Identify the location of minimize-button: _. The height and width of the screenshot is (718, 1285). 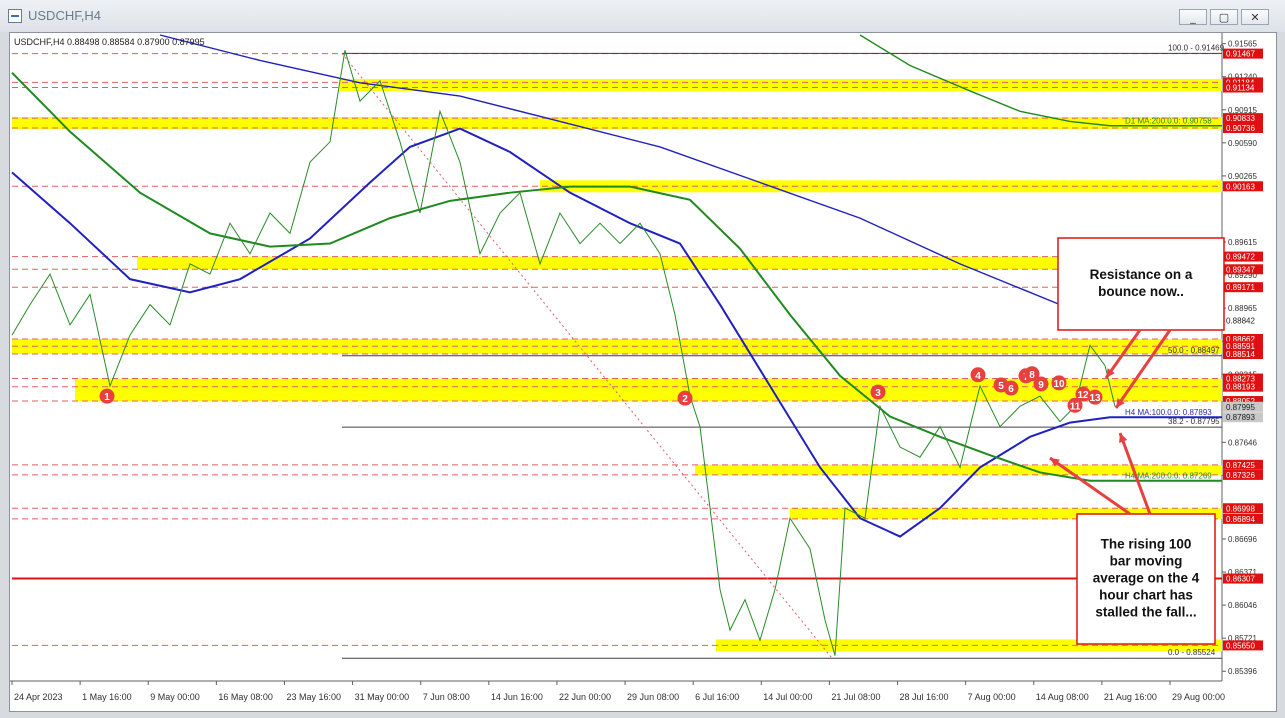
(1193, 17).